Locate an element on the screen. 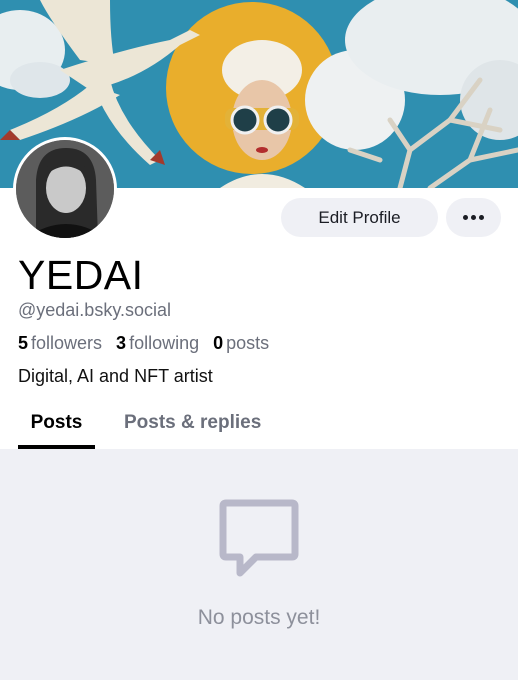  following-label: following is located at coordinates (164, 343).